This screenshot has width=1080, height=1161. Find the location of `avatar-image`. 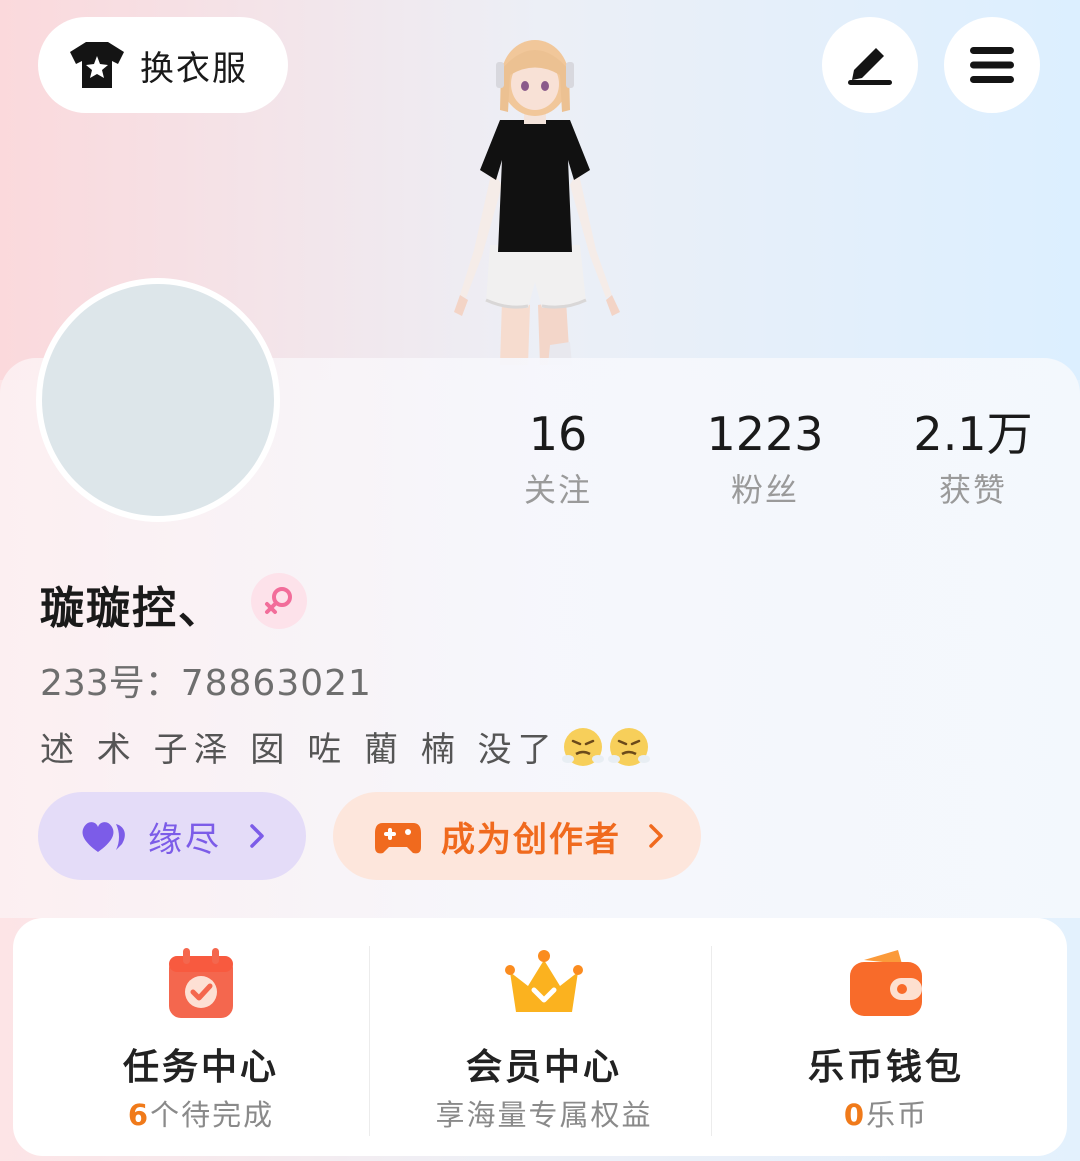

avatar-image is located at coordinates (158, 400).